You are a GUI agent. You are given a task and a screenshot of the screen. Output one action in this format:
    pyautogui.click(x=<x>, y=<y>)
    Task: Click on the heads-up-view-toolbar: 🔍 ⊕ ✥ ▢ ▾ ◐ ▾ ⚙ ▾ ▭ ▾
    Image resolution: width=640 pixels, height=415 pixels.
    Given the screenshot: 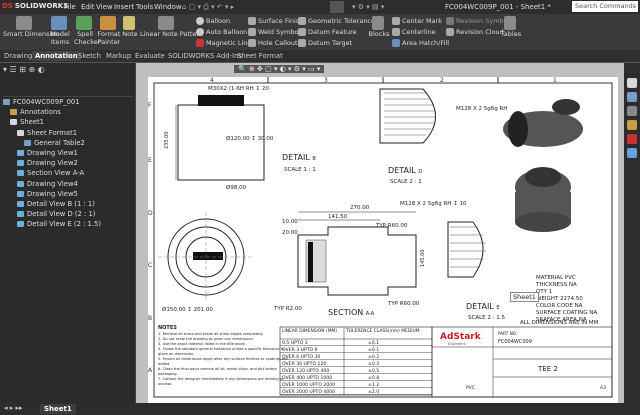 What is the action you would take?
    pyautogui.click(x=279, y=69)
    